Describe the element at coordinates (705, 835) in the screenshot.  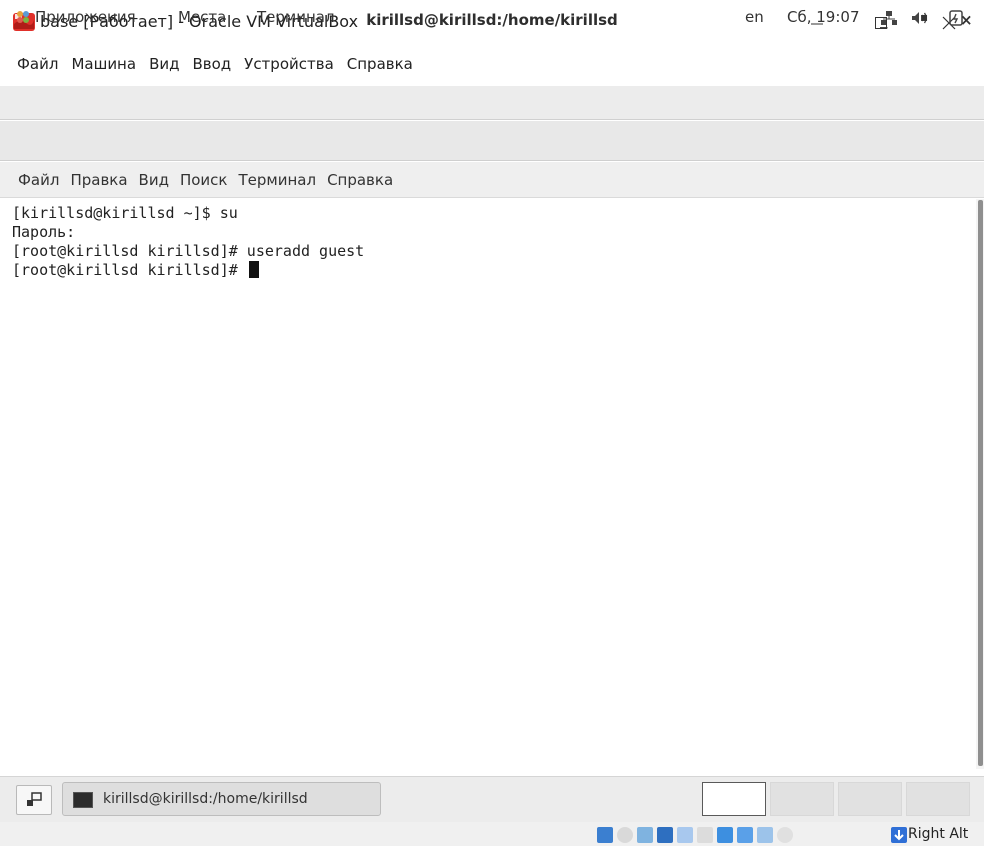
I see `shared-folders-icon` at that location.